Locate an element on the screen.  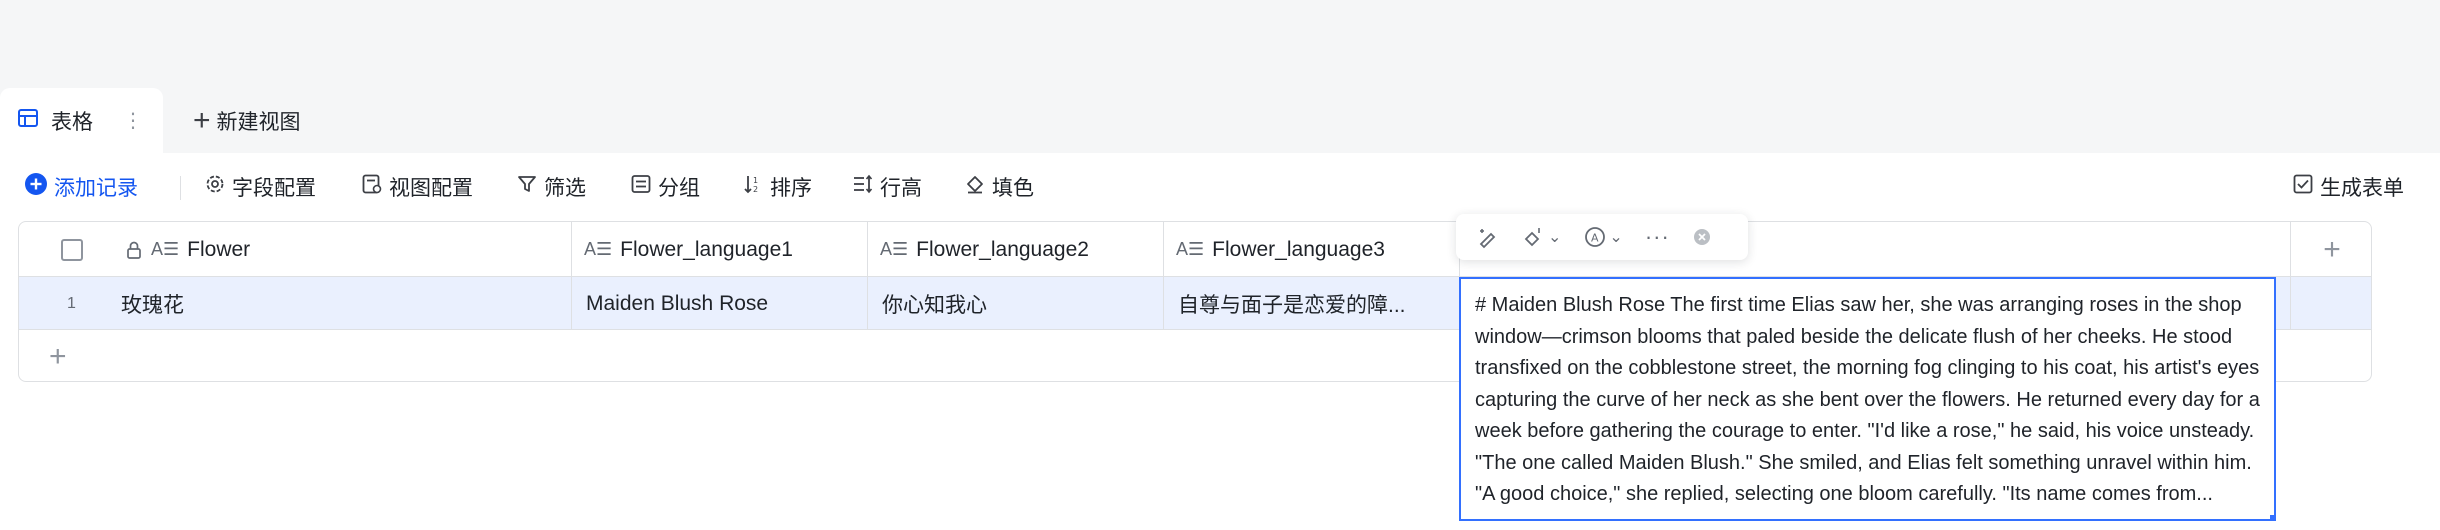
cell-flower-language2: 你心知我心 is located at coordinates (1016, 303).